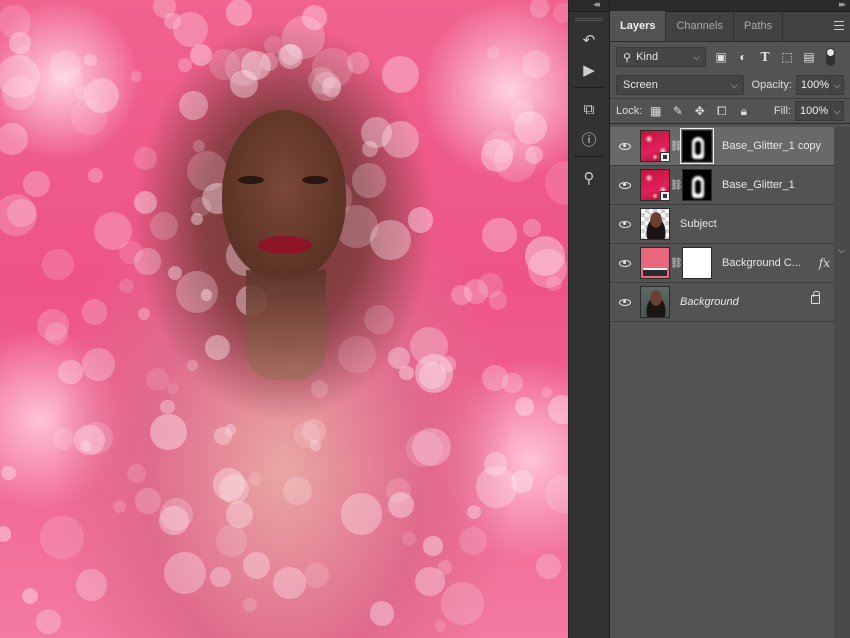 The height and width of the screenshot is (638, 850). I want to click on panel-menu-icon, so click(839, 25).